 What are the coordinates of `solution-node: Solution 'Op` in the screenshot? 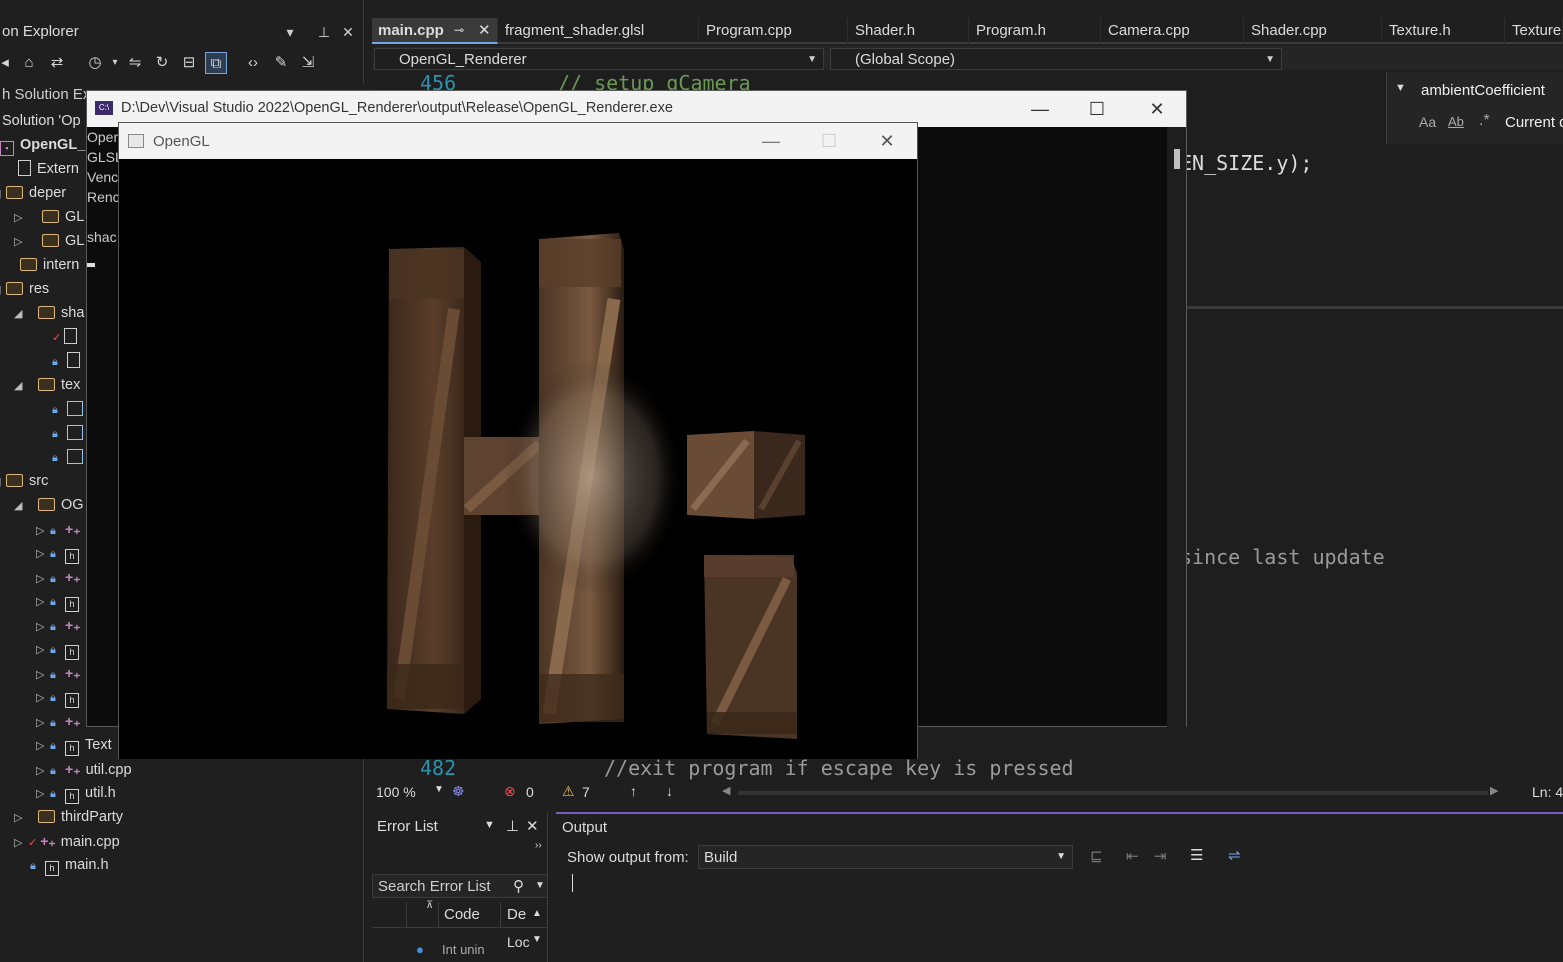 It's located at (41, 121).